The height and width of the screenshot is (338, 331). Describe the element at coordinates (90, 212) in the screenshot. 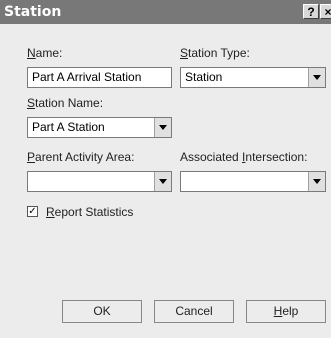

I see `report-statistics-label: Report Statistics` at that location.